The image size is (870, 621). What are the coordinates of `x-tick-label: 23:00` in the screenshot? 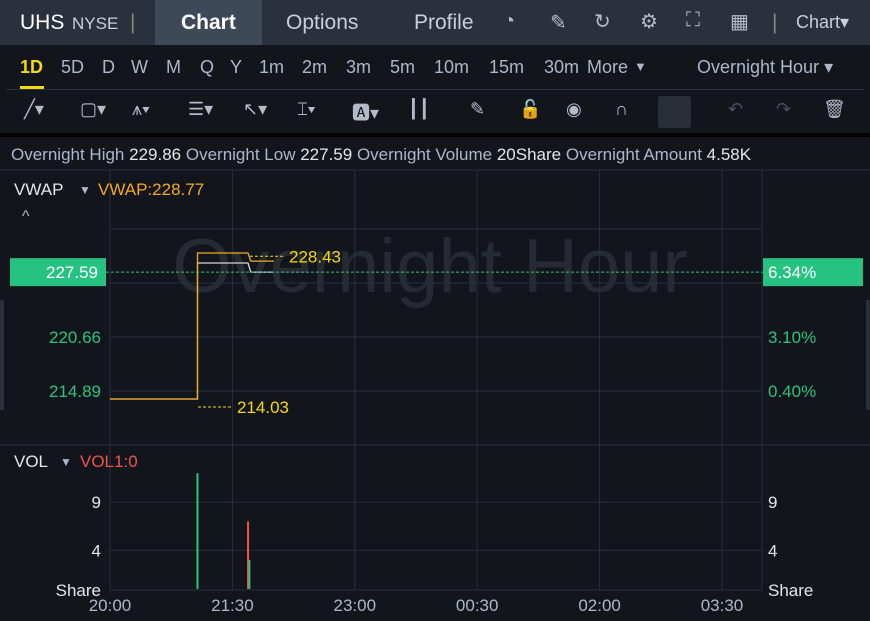 It's located at (355, 605).